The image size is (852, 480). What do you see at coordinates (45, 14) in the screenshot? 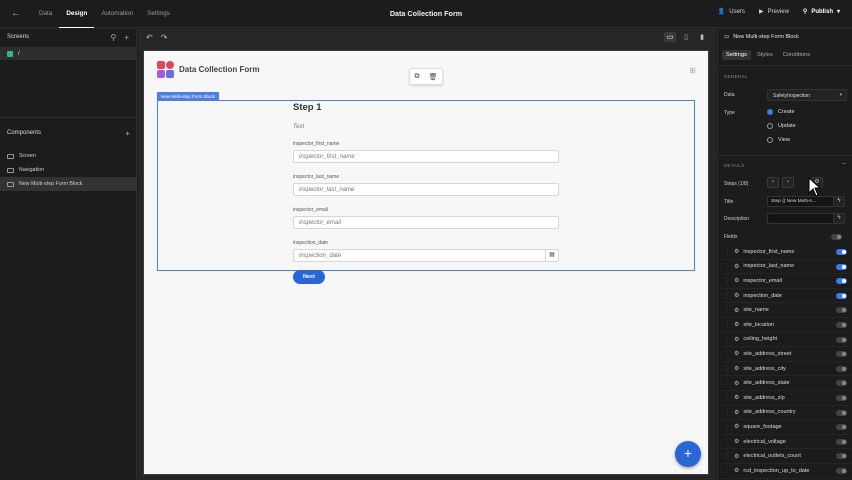
I see `tab-data: Data` at bounding box center [45, 14].